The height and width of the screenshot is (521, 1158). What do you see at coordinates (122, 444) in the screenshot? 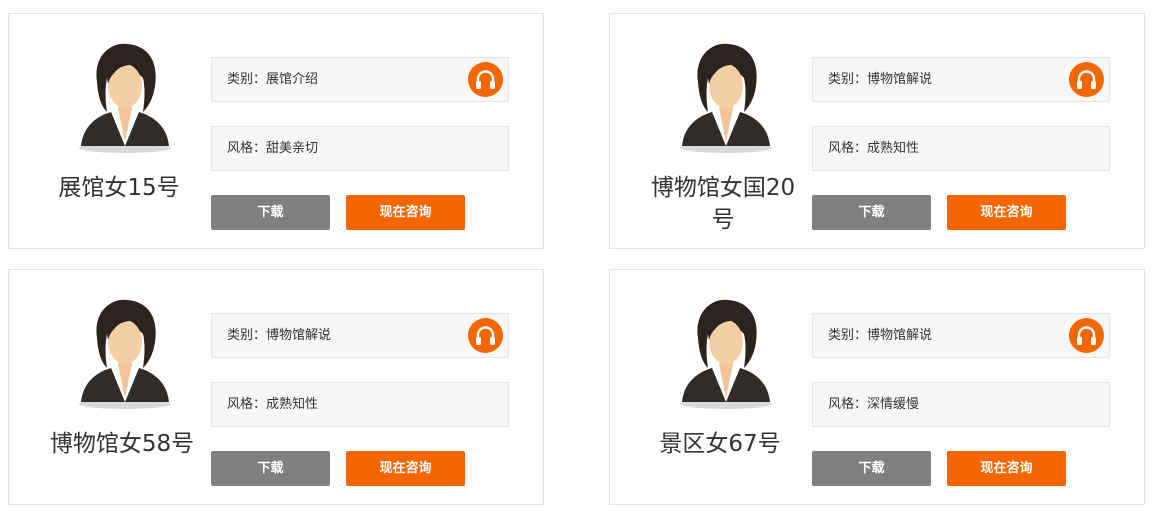
I see `voice-name: 博物馆女58号` at bounding box center [122, 444].